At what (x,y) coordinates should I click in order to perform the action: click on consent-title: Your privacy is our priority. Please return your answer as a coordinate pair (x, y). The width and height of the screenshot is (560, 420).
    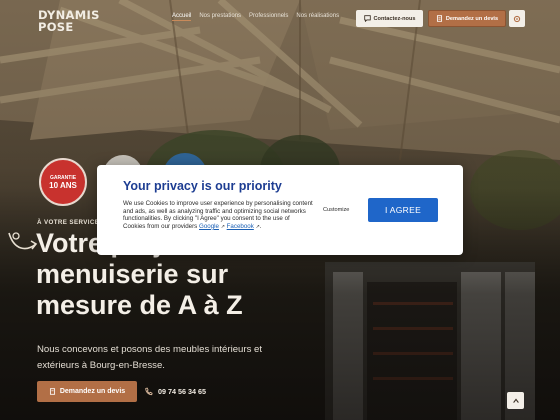
    Looking at the image, I should click on (202, 186).